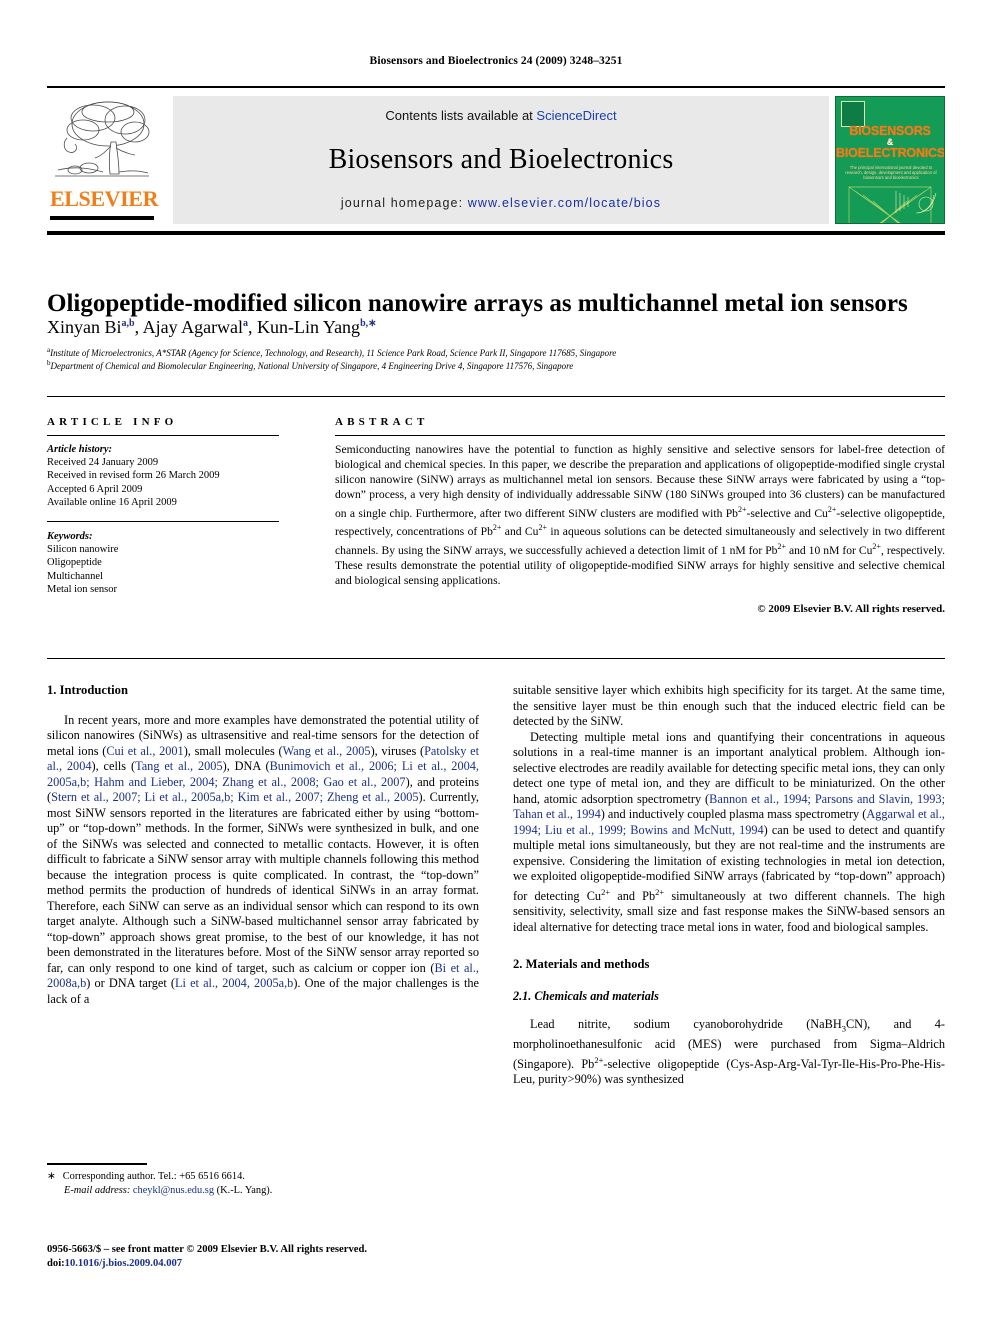  What do you see at coordinates (461, 115) in the screenshot?
I see `contents-prefix: Contents lists available at` at bounding box center [461, 115].